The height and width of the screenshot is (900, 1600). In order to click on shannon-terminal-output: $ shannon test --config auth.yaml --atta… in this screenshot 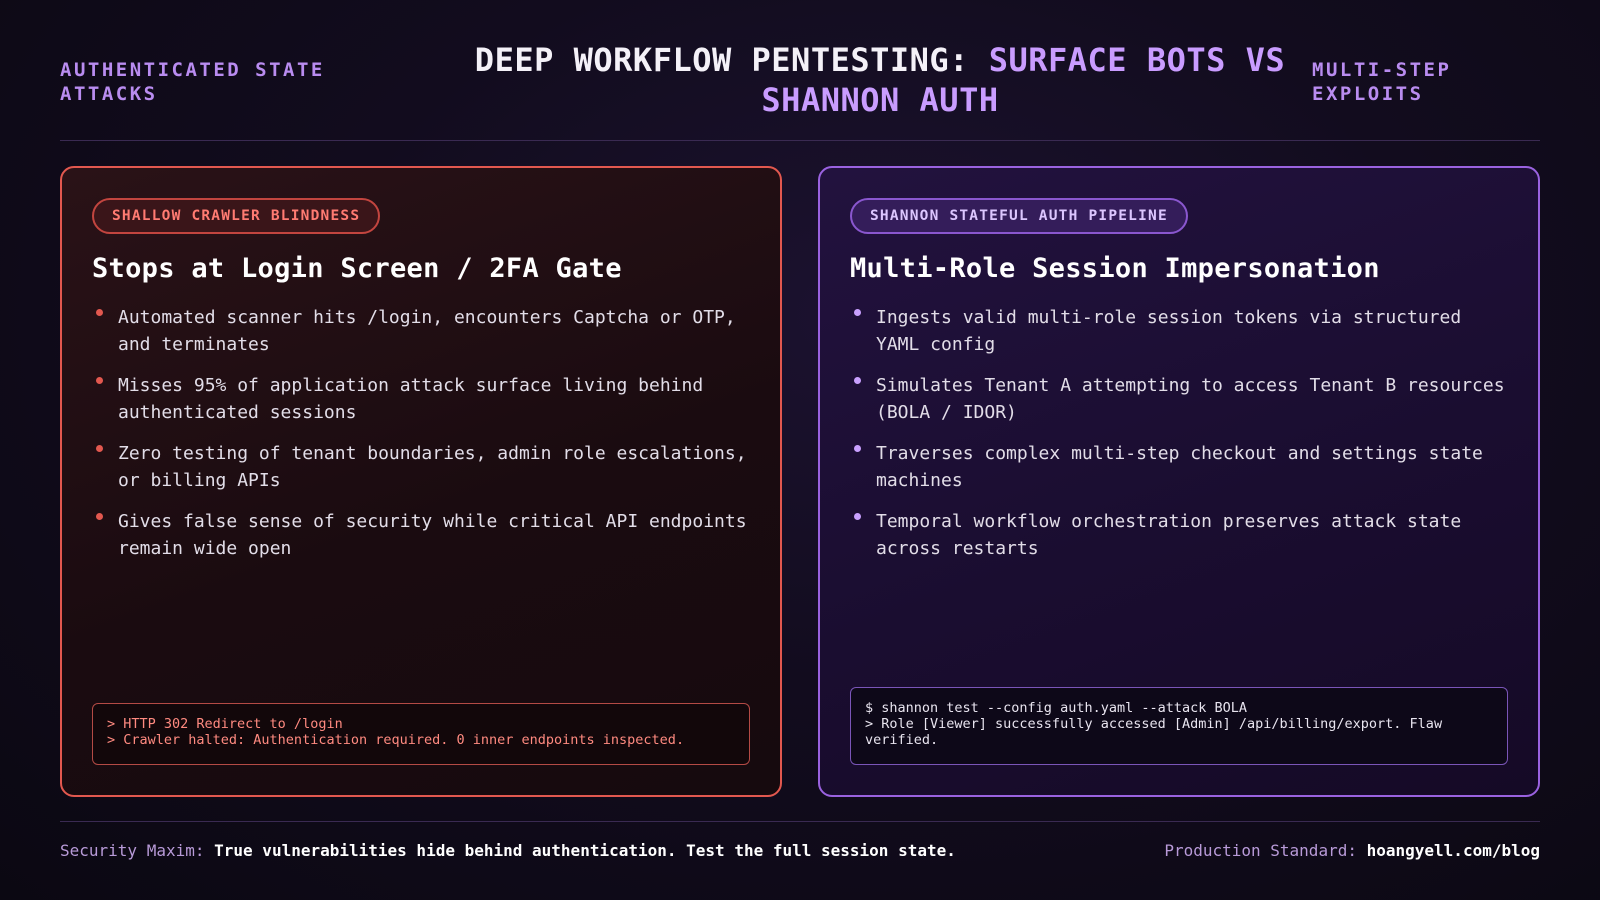, I will do `click(1179, 726)`.